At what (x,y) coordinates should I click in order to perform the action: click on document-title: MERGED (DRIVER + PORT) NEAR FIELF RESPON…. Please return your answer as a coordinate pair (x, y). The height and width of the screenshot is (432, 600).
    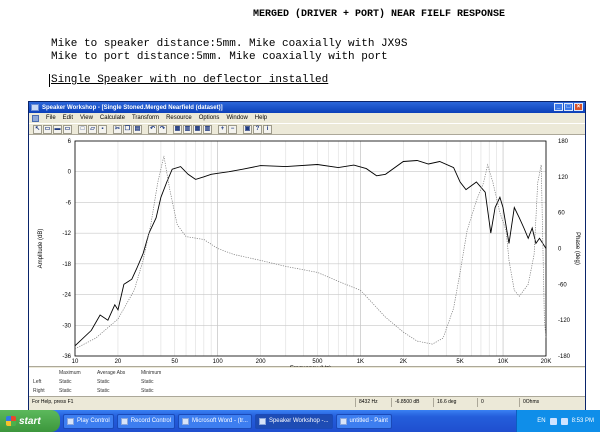
    Looking at the image, I should click on (379, 14).